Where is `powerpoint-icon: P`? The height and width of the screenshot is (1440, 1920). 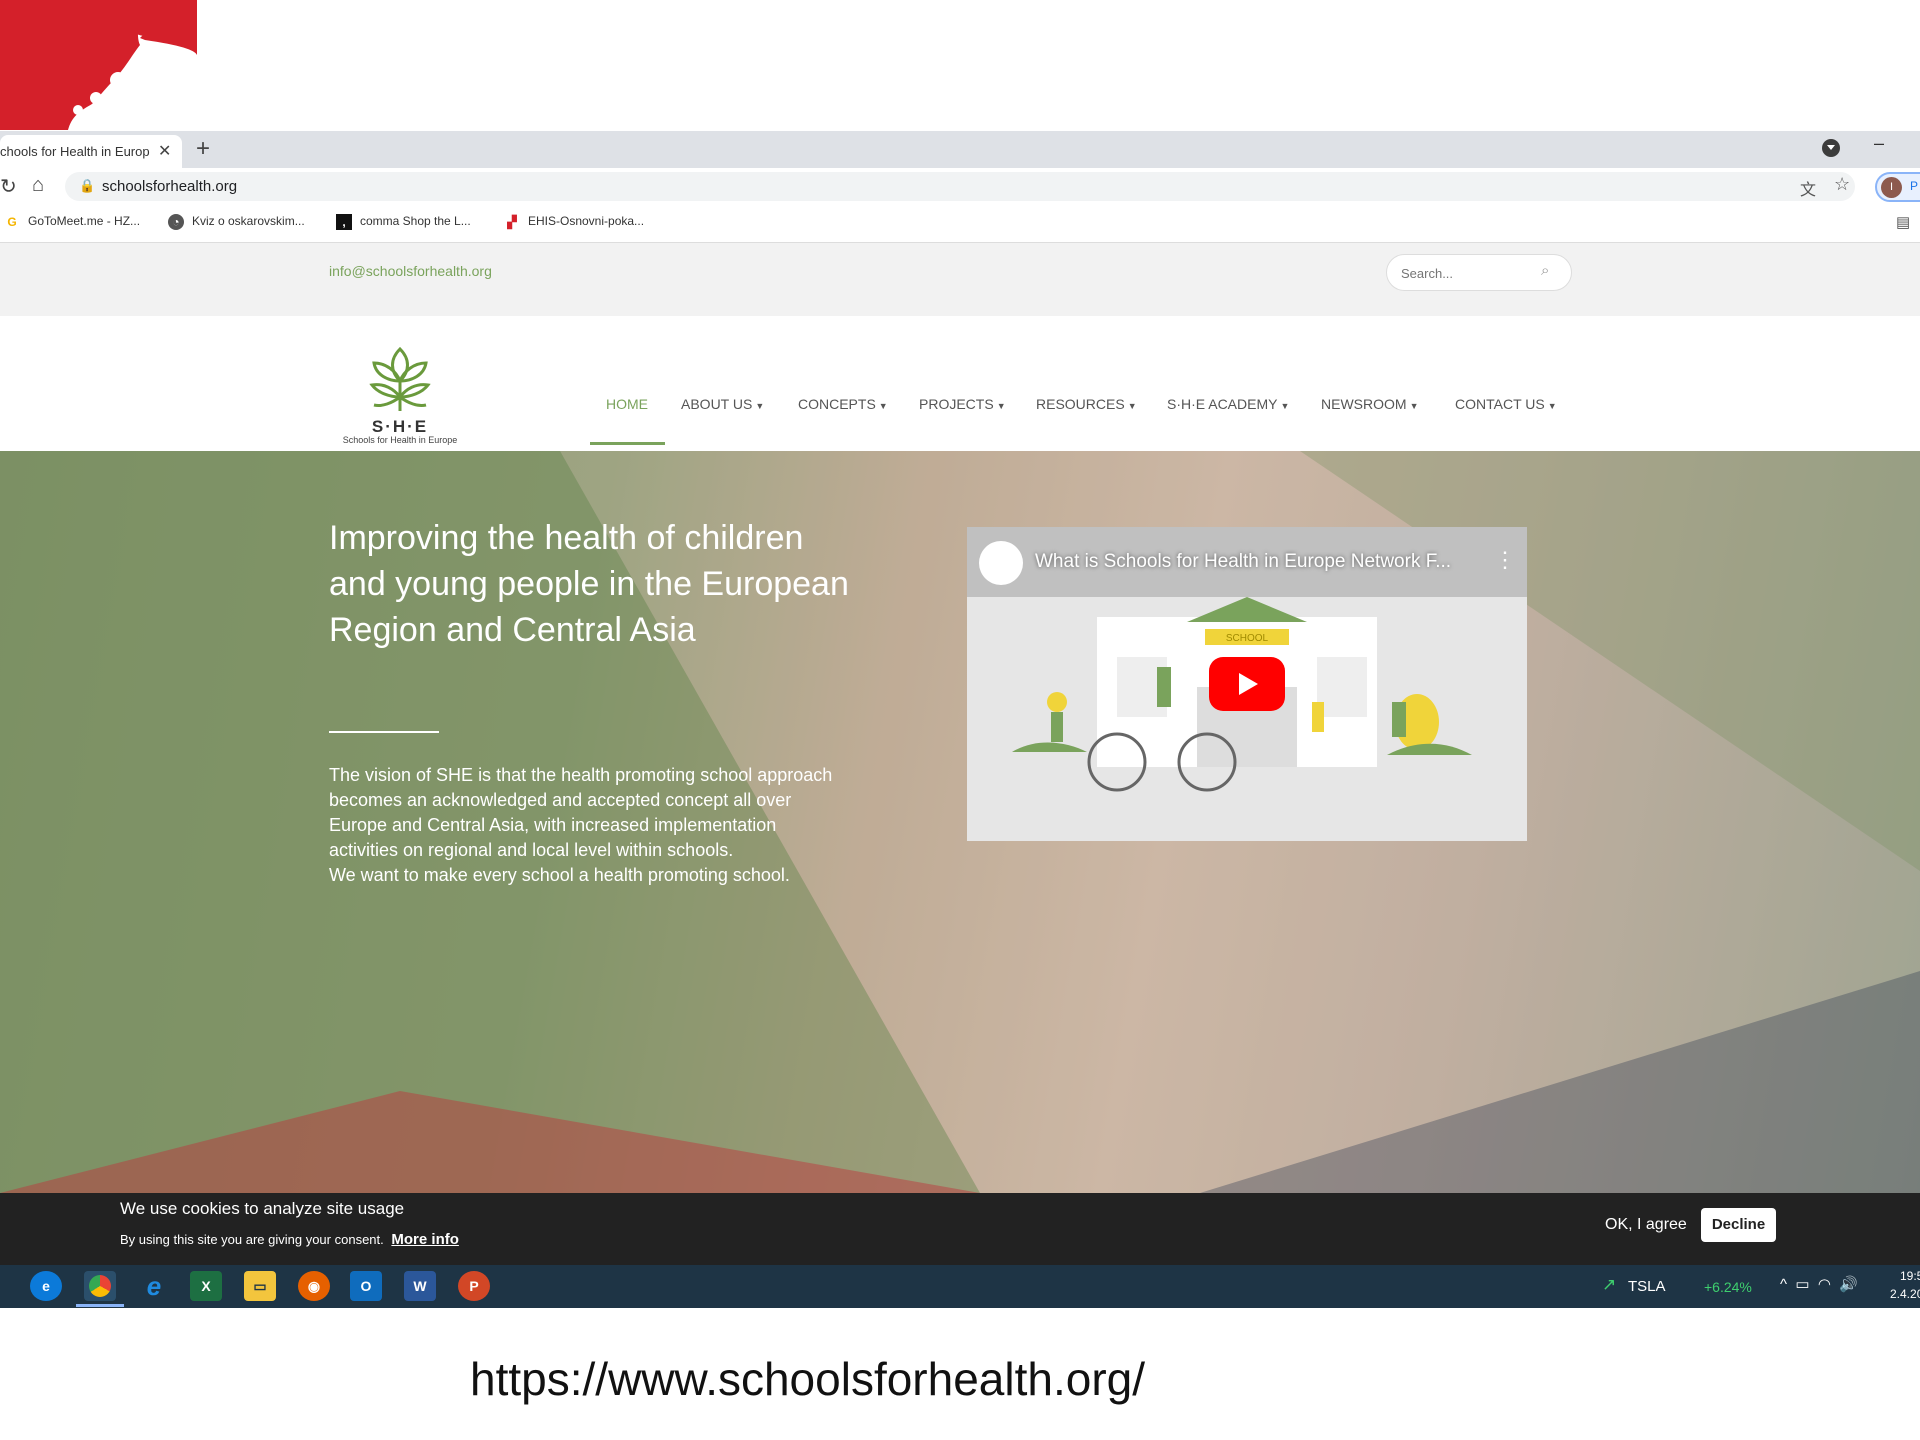 powerpoint-icon: P is located at coordinates (474, 1286).